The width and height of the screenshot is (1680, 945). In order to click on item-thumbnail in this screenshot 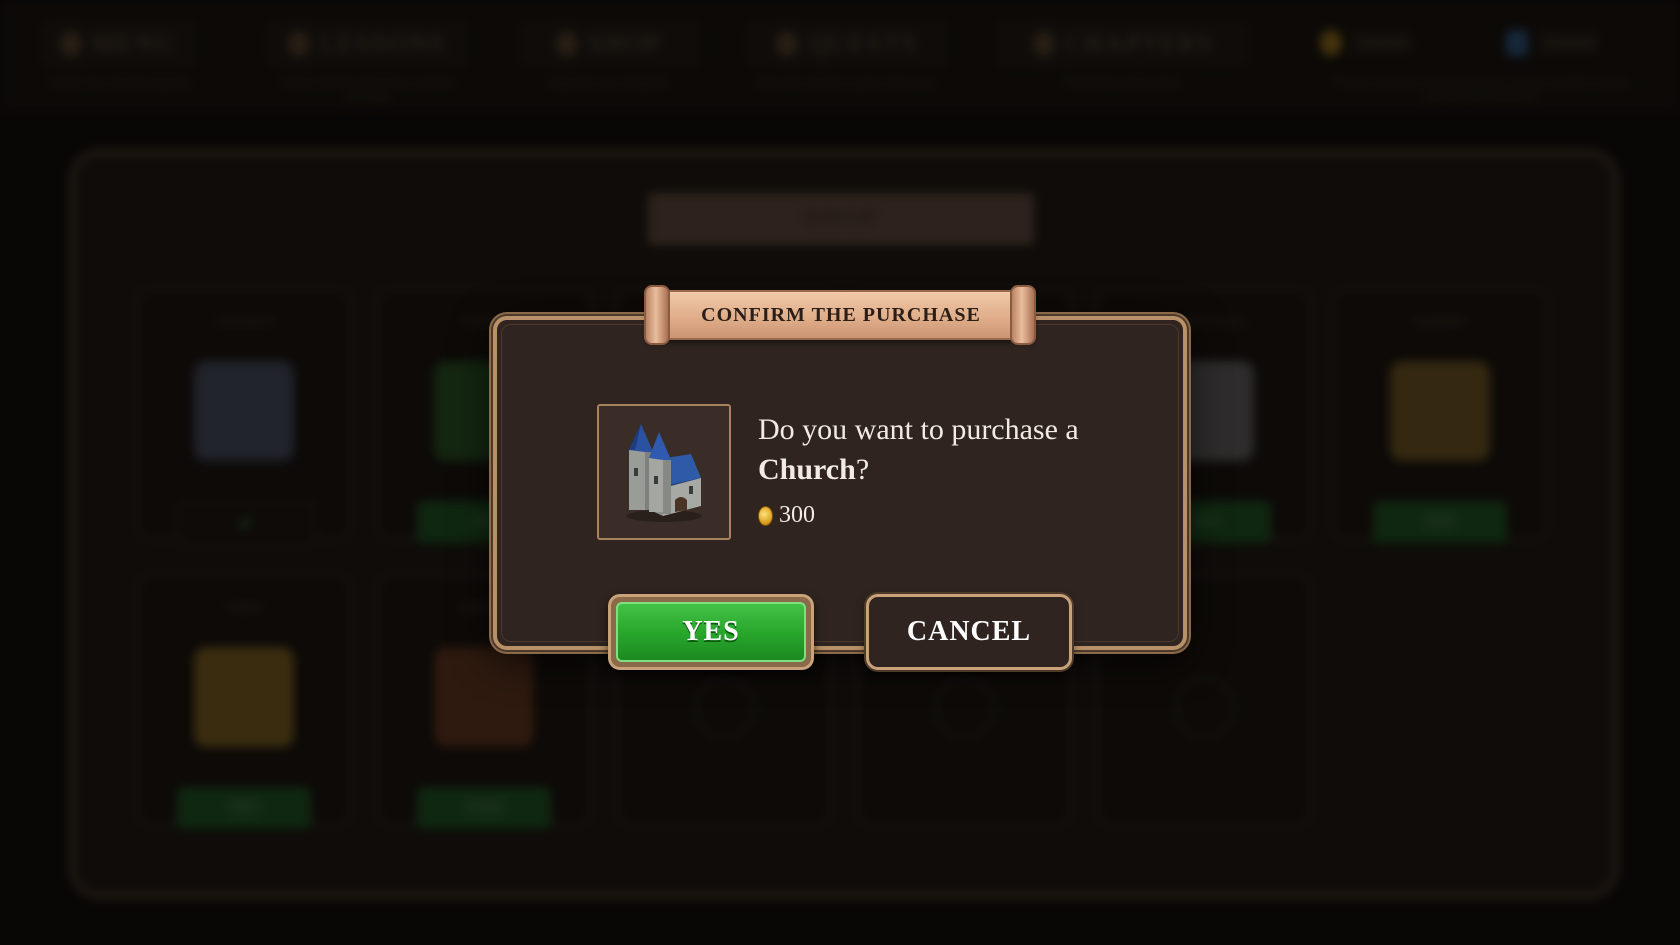, I will do `click(664, 472)`.